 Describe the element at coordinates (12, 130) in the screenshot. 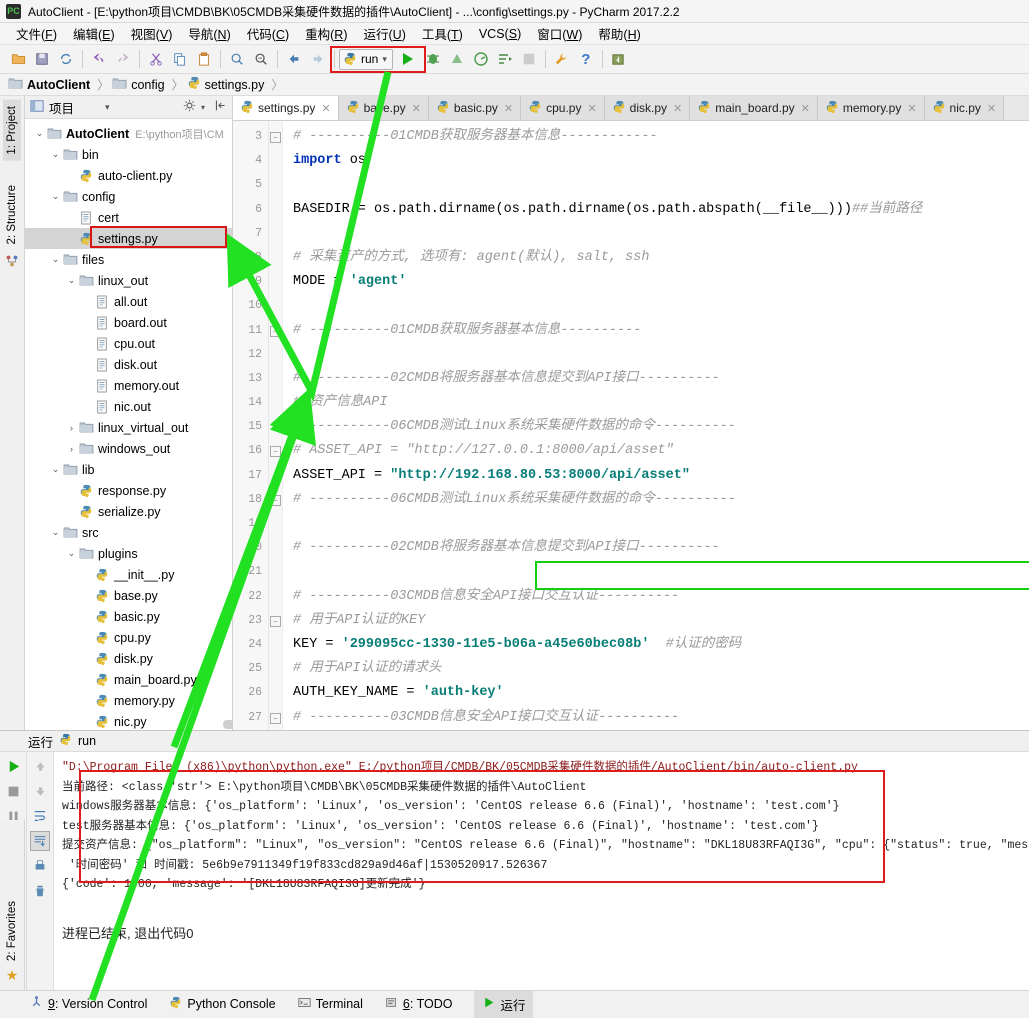

I see `sidebar-tab-project: 1: Project` at that location.